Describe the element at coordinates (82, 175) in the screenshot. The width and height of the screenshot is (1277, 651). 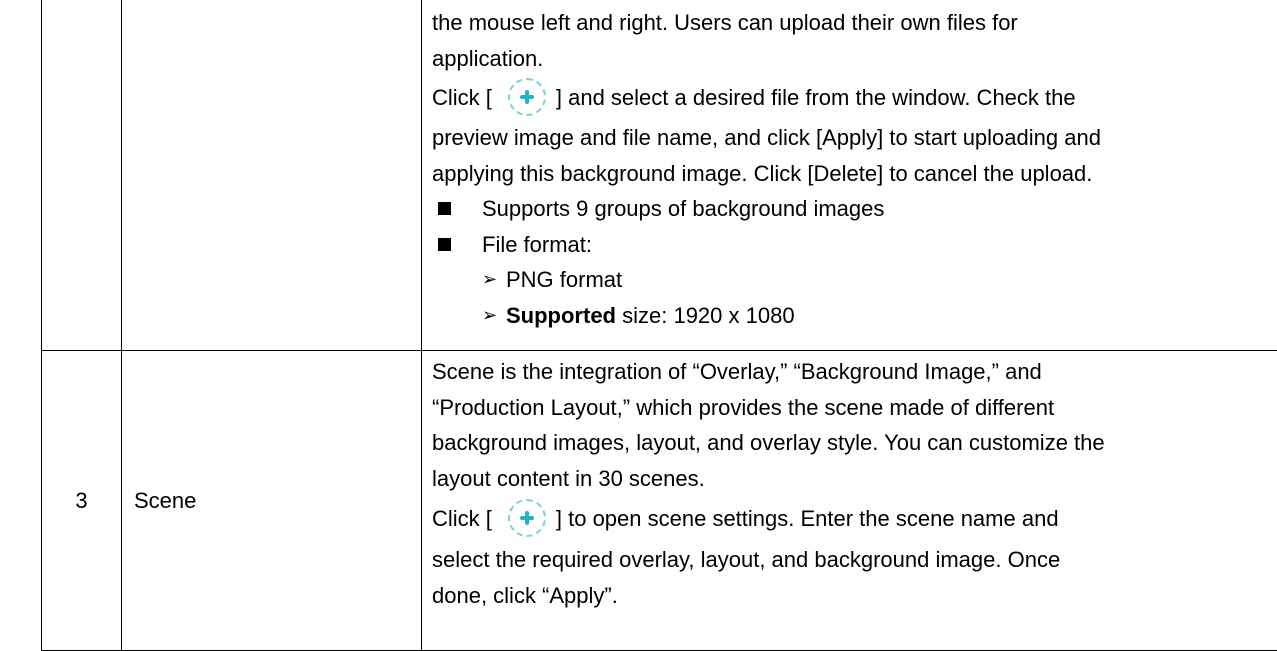
I see `row-number-cell` at that location.